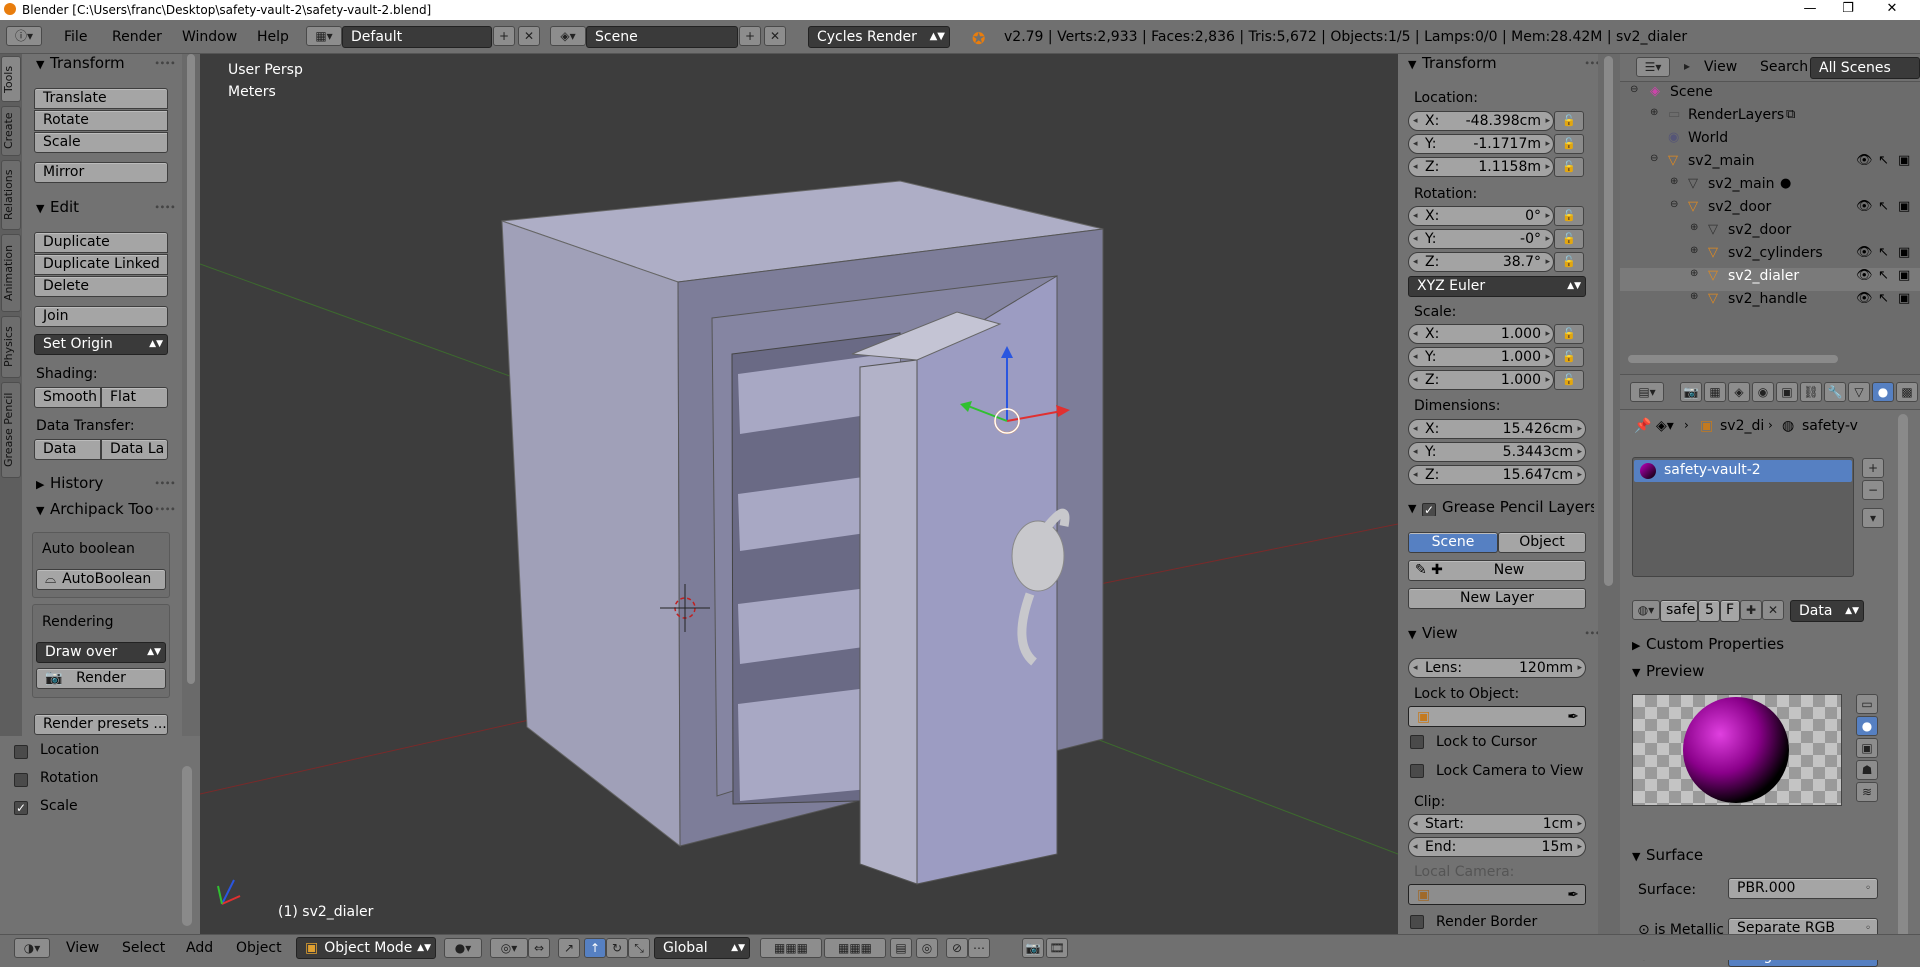 The width and height of the screenshot is (1920, 967). I want to click on browse-material-icon: ◍▾, so click(1646, 610).